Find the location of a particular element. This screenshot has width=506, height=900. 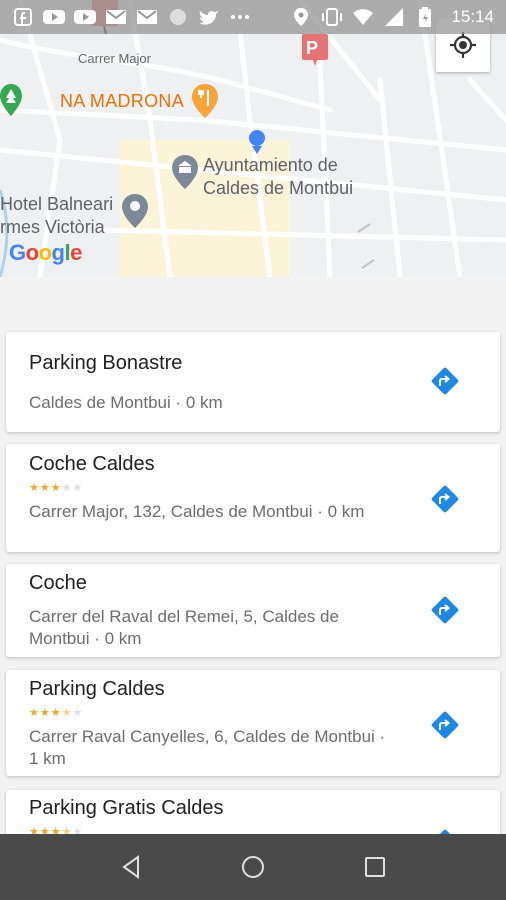

signal-icon is located at coordinates (394, 17).